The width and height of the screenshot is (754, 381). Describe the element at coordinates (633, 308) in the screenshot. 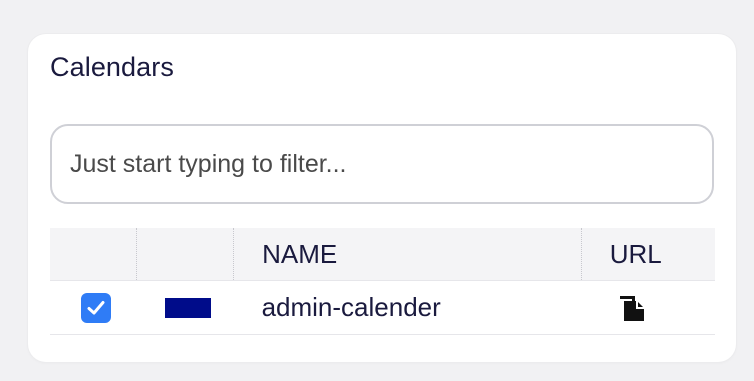

I see `copy-icon` at that location.